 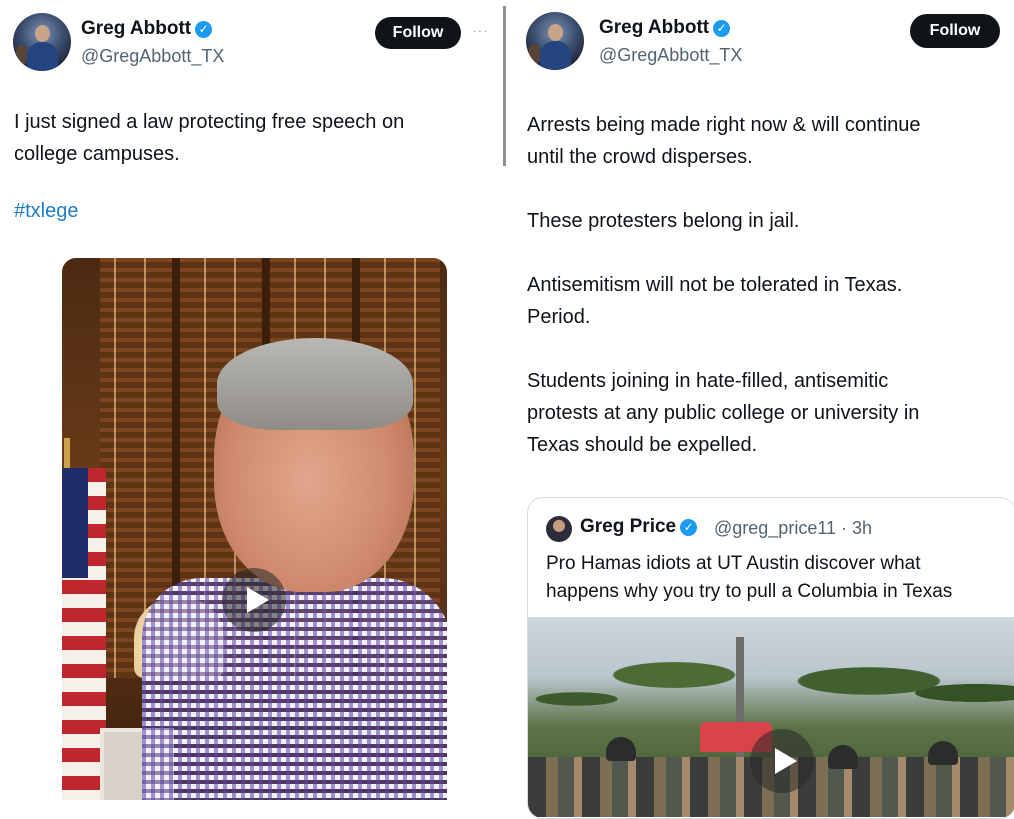 What do you see at coordinates (628, 526) in the screenshot?
I see `quoted-author-name: Greg Price` at bounding box center [628, 526].